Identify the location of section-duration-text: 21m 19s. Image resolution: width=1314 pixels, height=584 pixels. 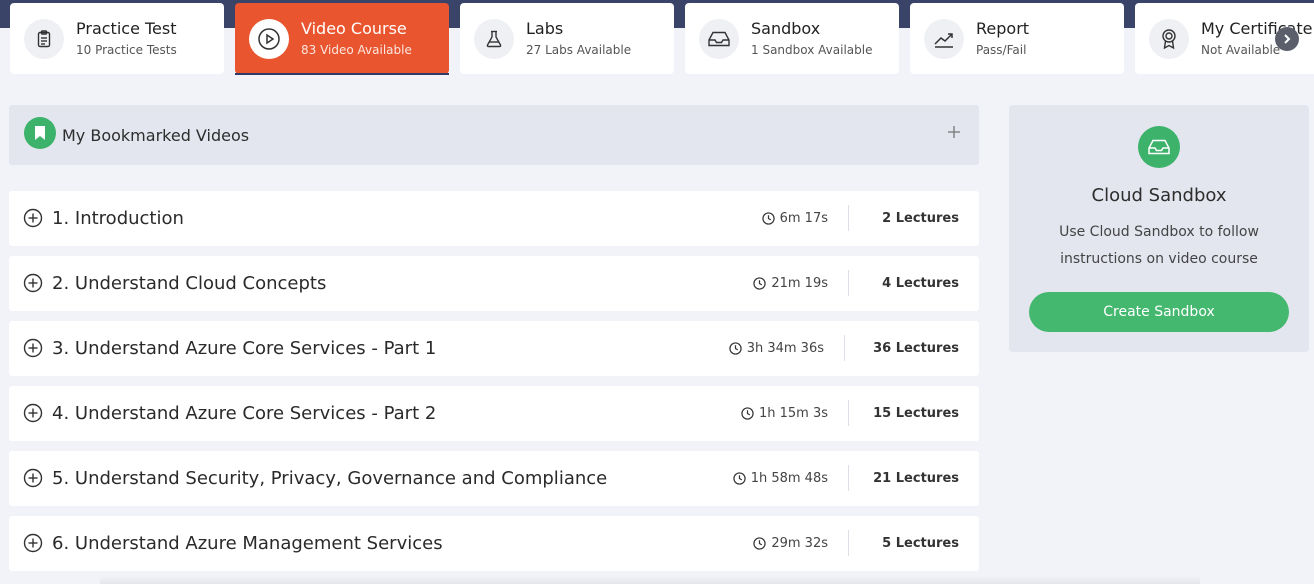
(799, 283).